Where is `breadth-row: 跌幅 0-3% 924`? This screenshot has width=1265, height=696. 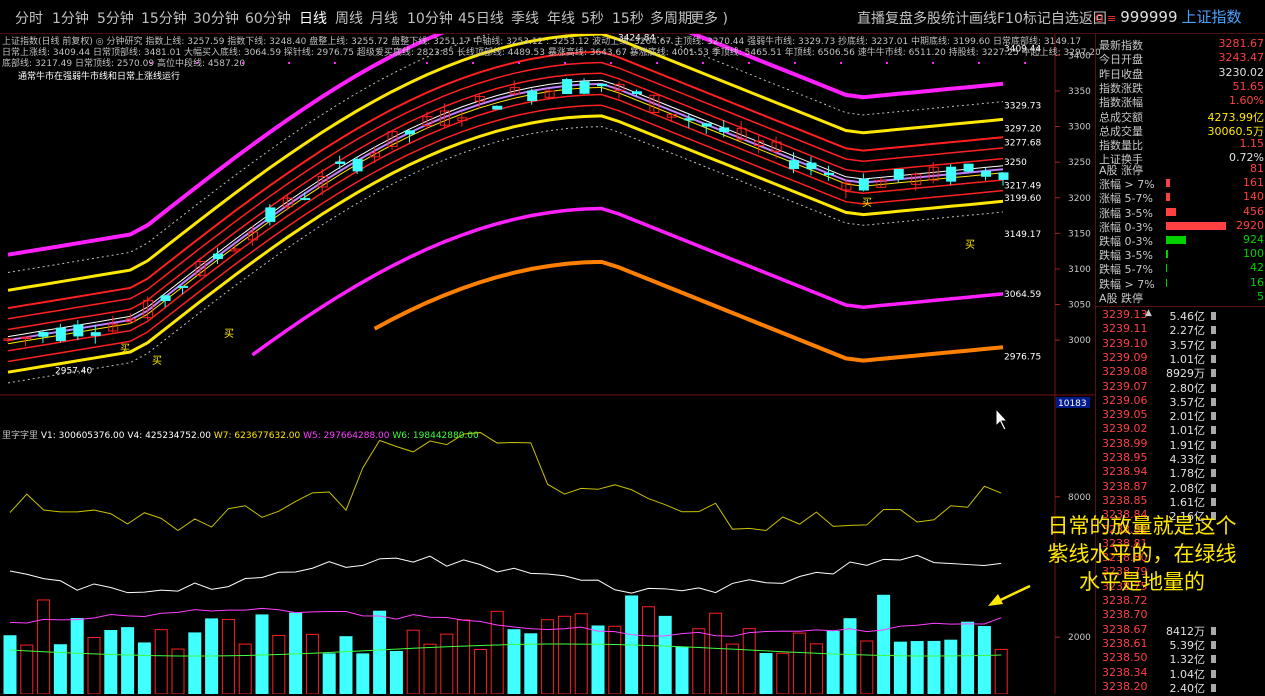
breadth-row: 跌幅 0-3% 924 is located at coordinates (1180, 240).